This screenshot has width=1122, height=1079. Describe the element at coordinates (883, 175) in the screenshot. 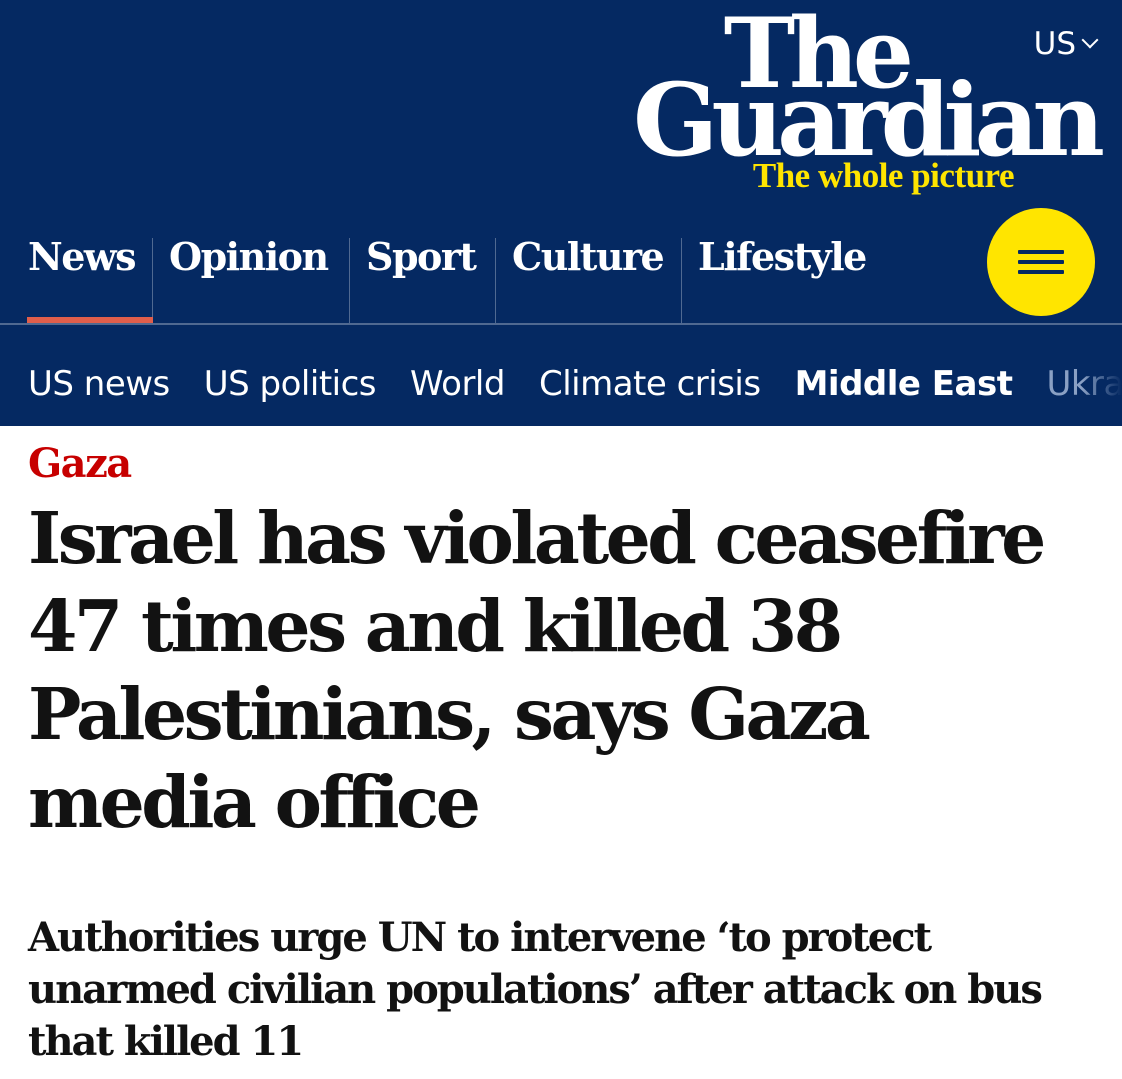

I see `tagline: The whole picture` at that location.